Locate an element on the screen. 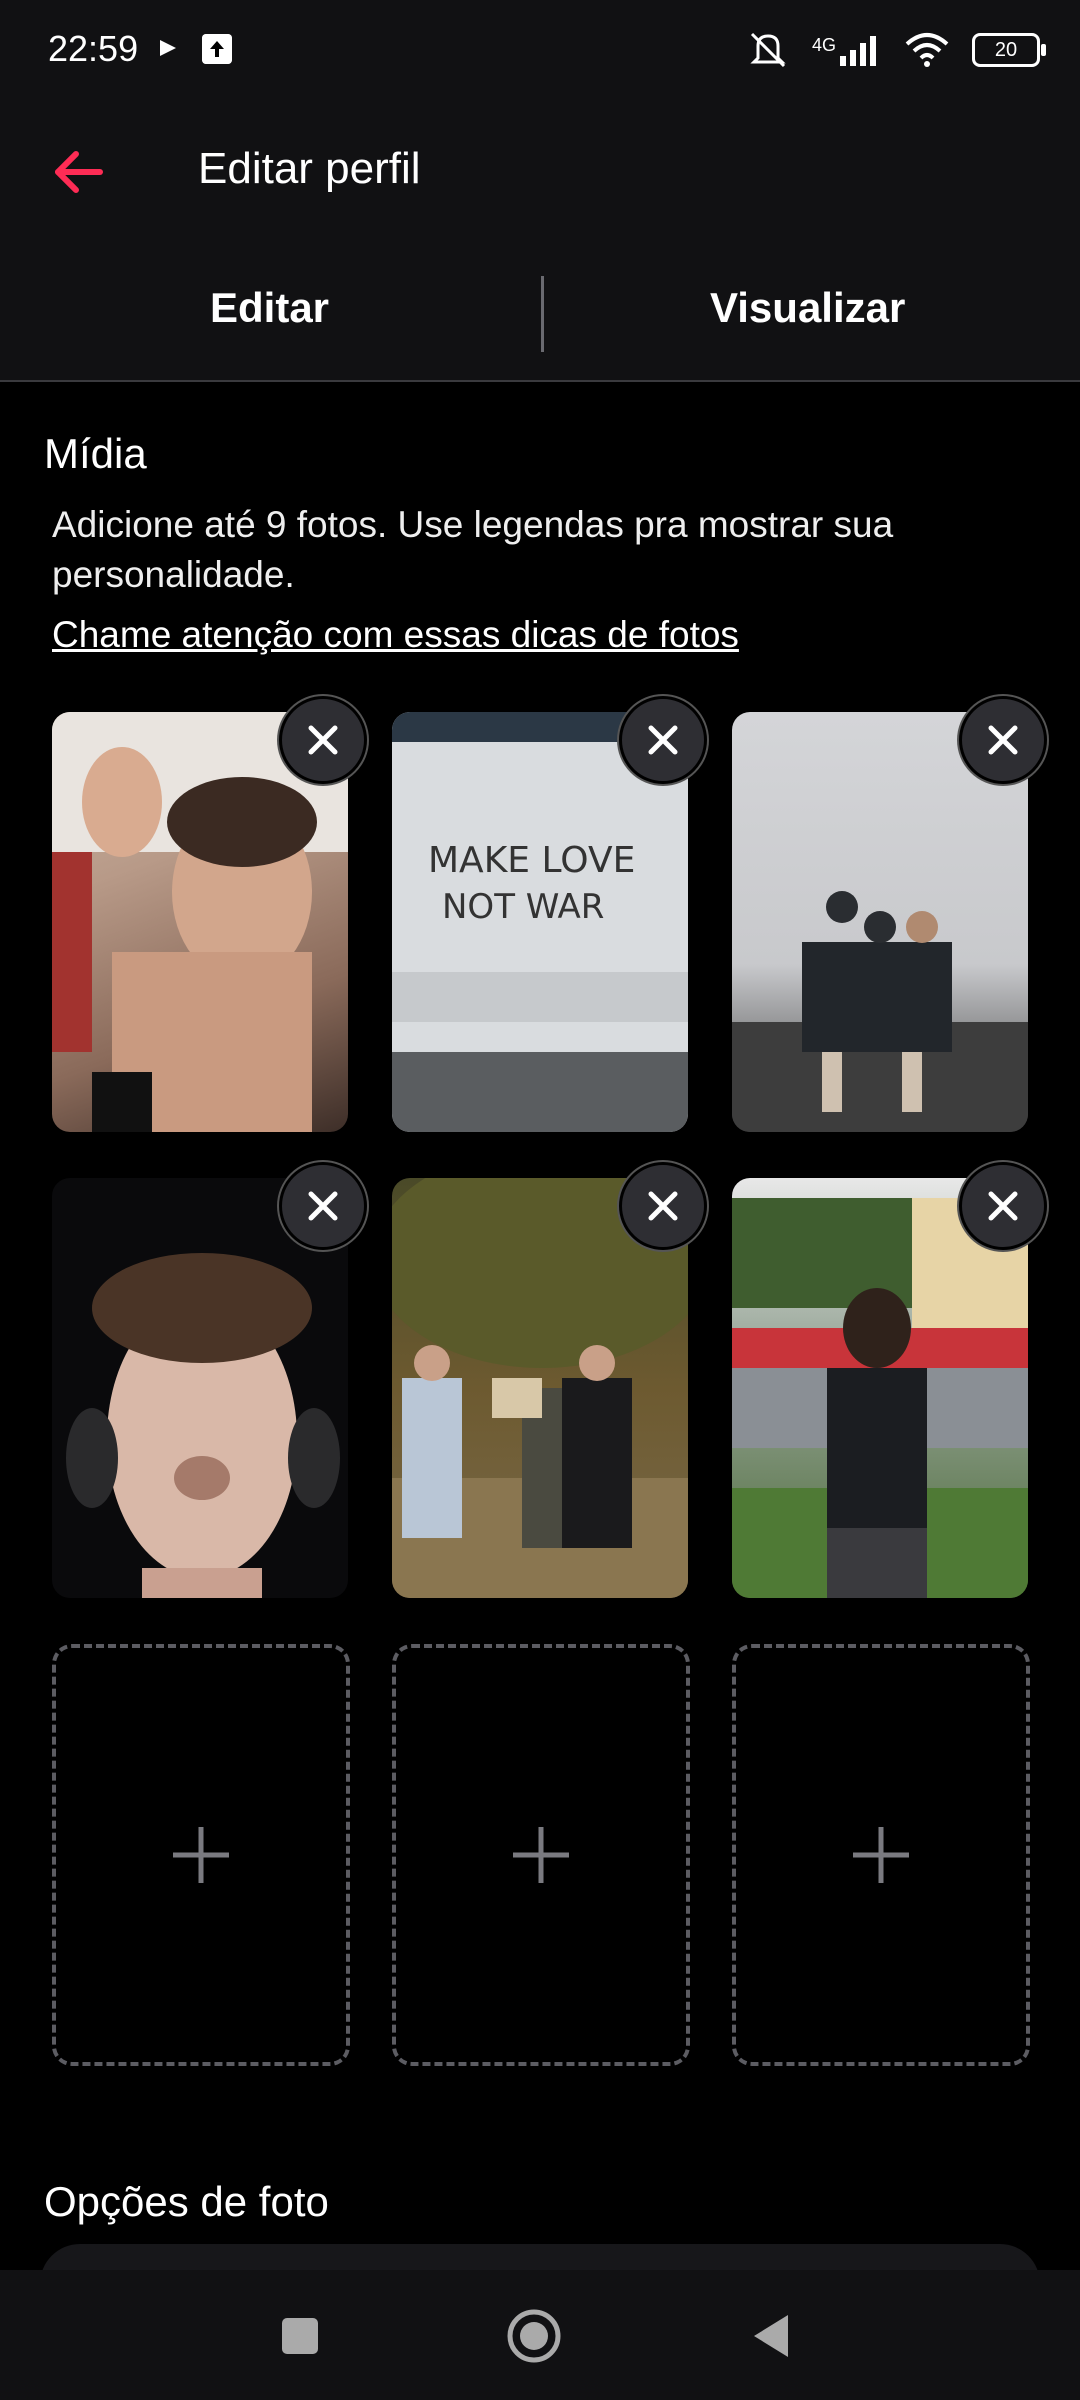  photo-tips-link: Chame atenção com essas dicas de fotos is located at coordinates (395, 635).